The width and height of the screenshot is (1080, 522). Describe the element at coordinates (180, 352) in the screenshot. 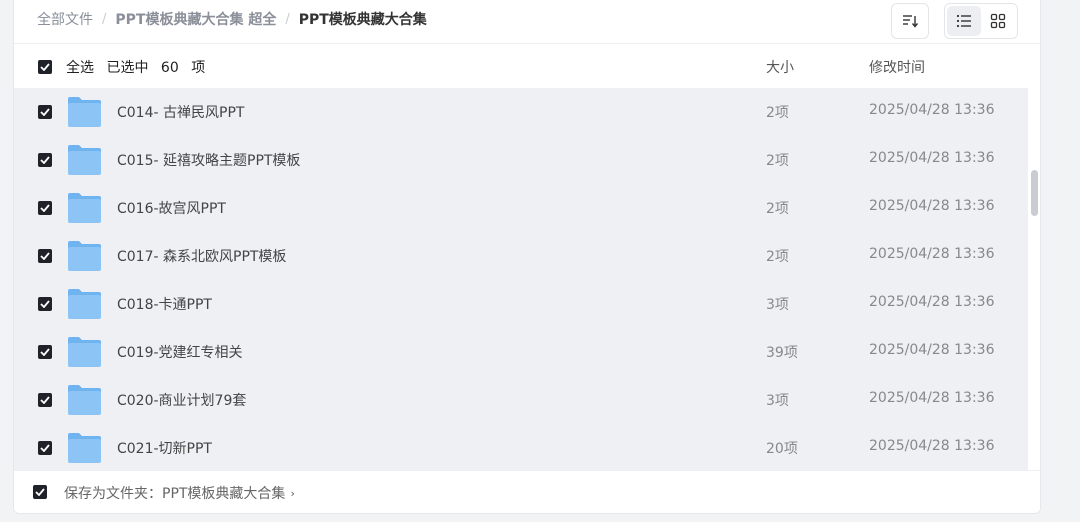

I see `file-name: C019-党建红专相关` at that location.